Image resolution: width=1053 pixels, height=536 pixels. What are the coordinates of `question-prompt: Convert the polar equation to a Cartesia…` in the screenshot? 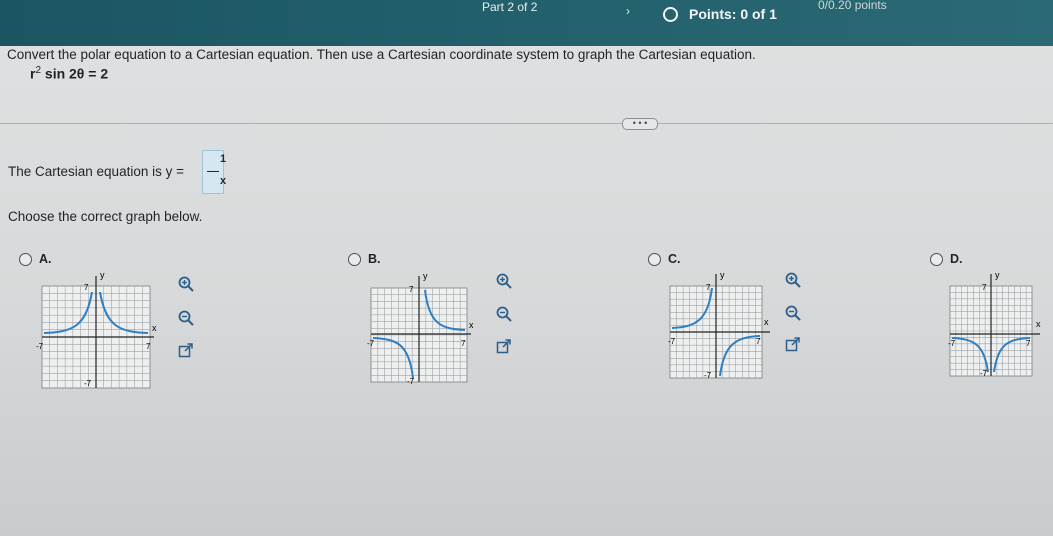 It's located at (381, 54).